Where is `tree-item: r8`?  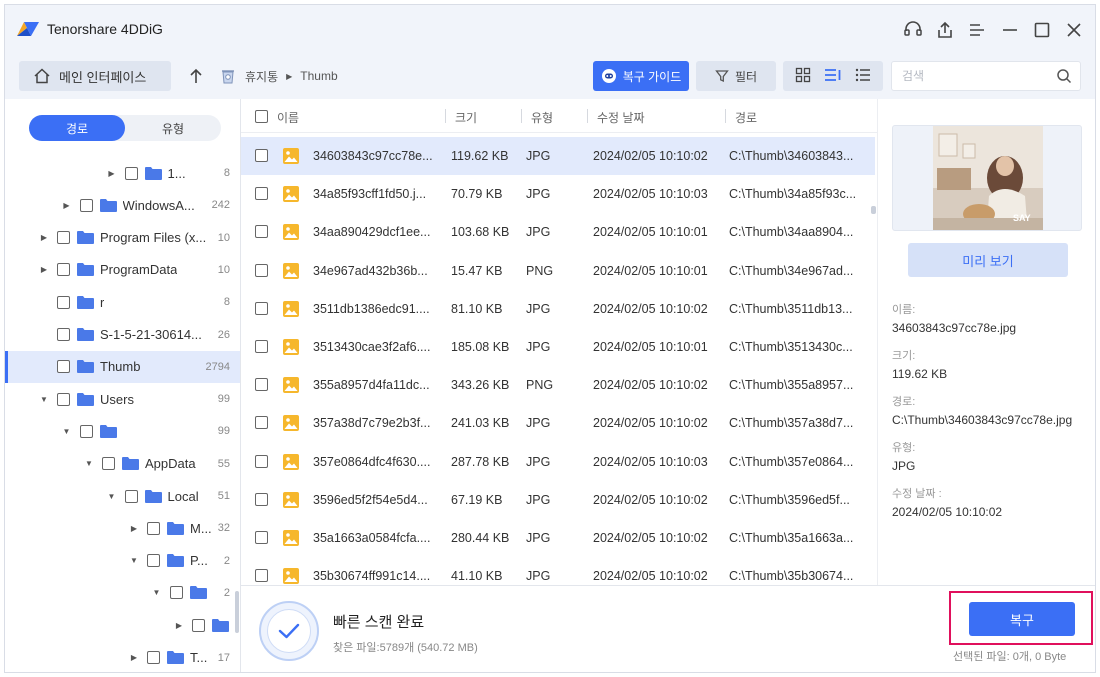 tree-item: r8 is located at coordinates (122, 302).